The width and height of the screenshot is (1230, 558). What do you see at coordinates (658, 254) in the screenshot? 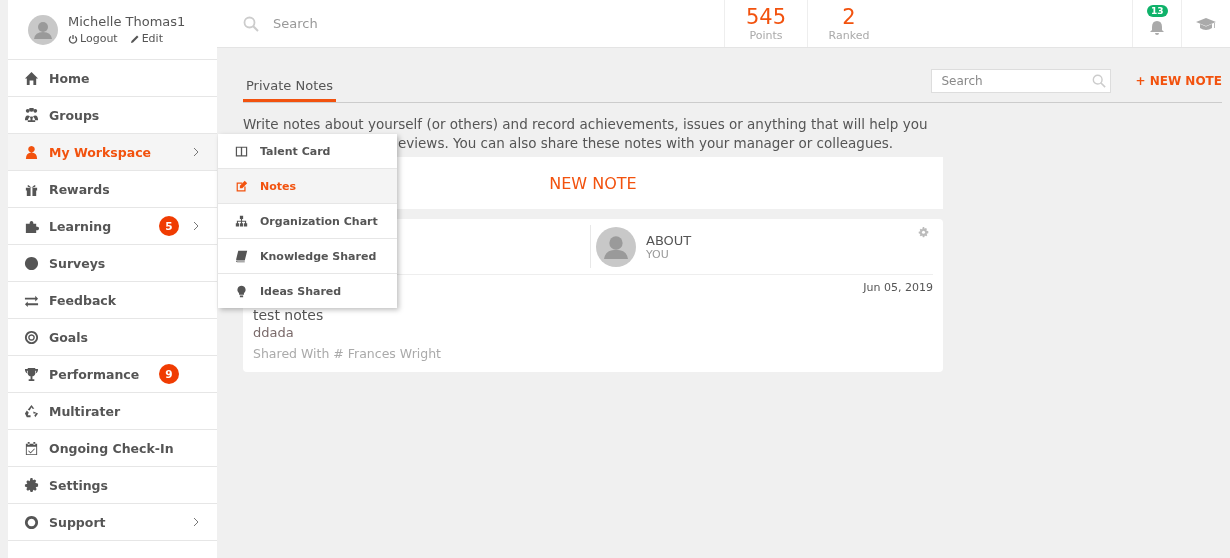
I see `about-value: YOU` at bounding box center [658, 254].